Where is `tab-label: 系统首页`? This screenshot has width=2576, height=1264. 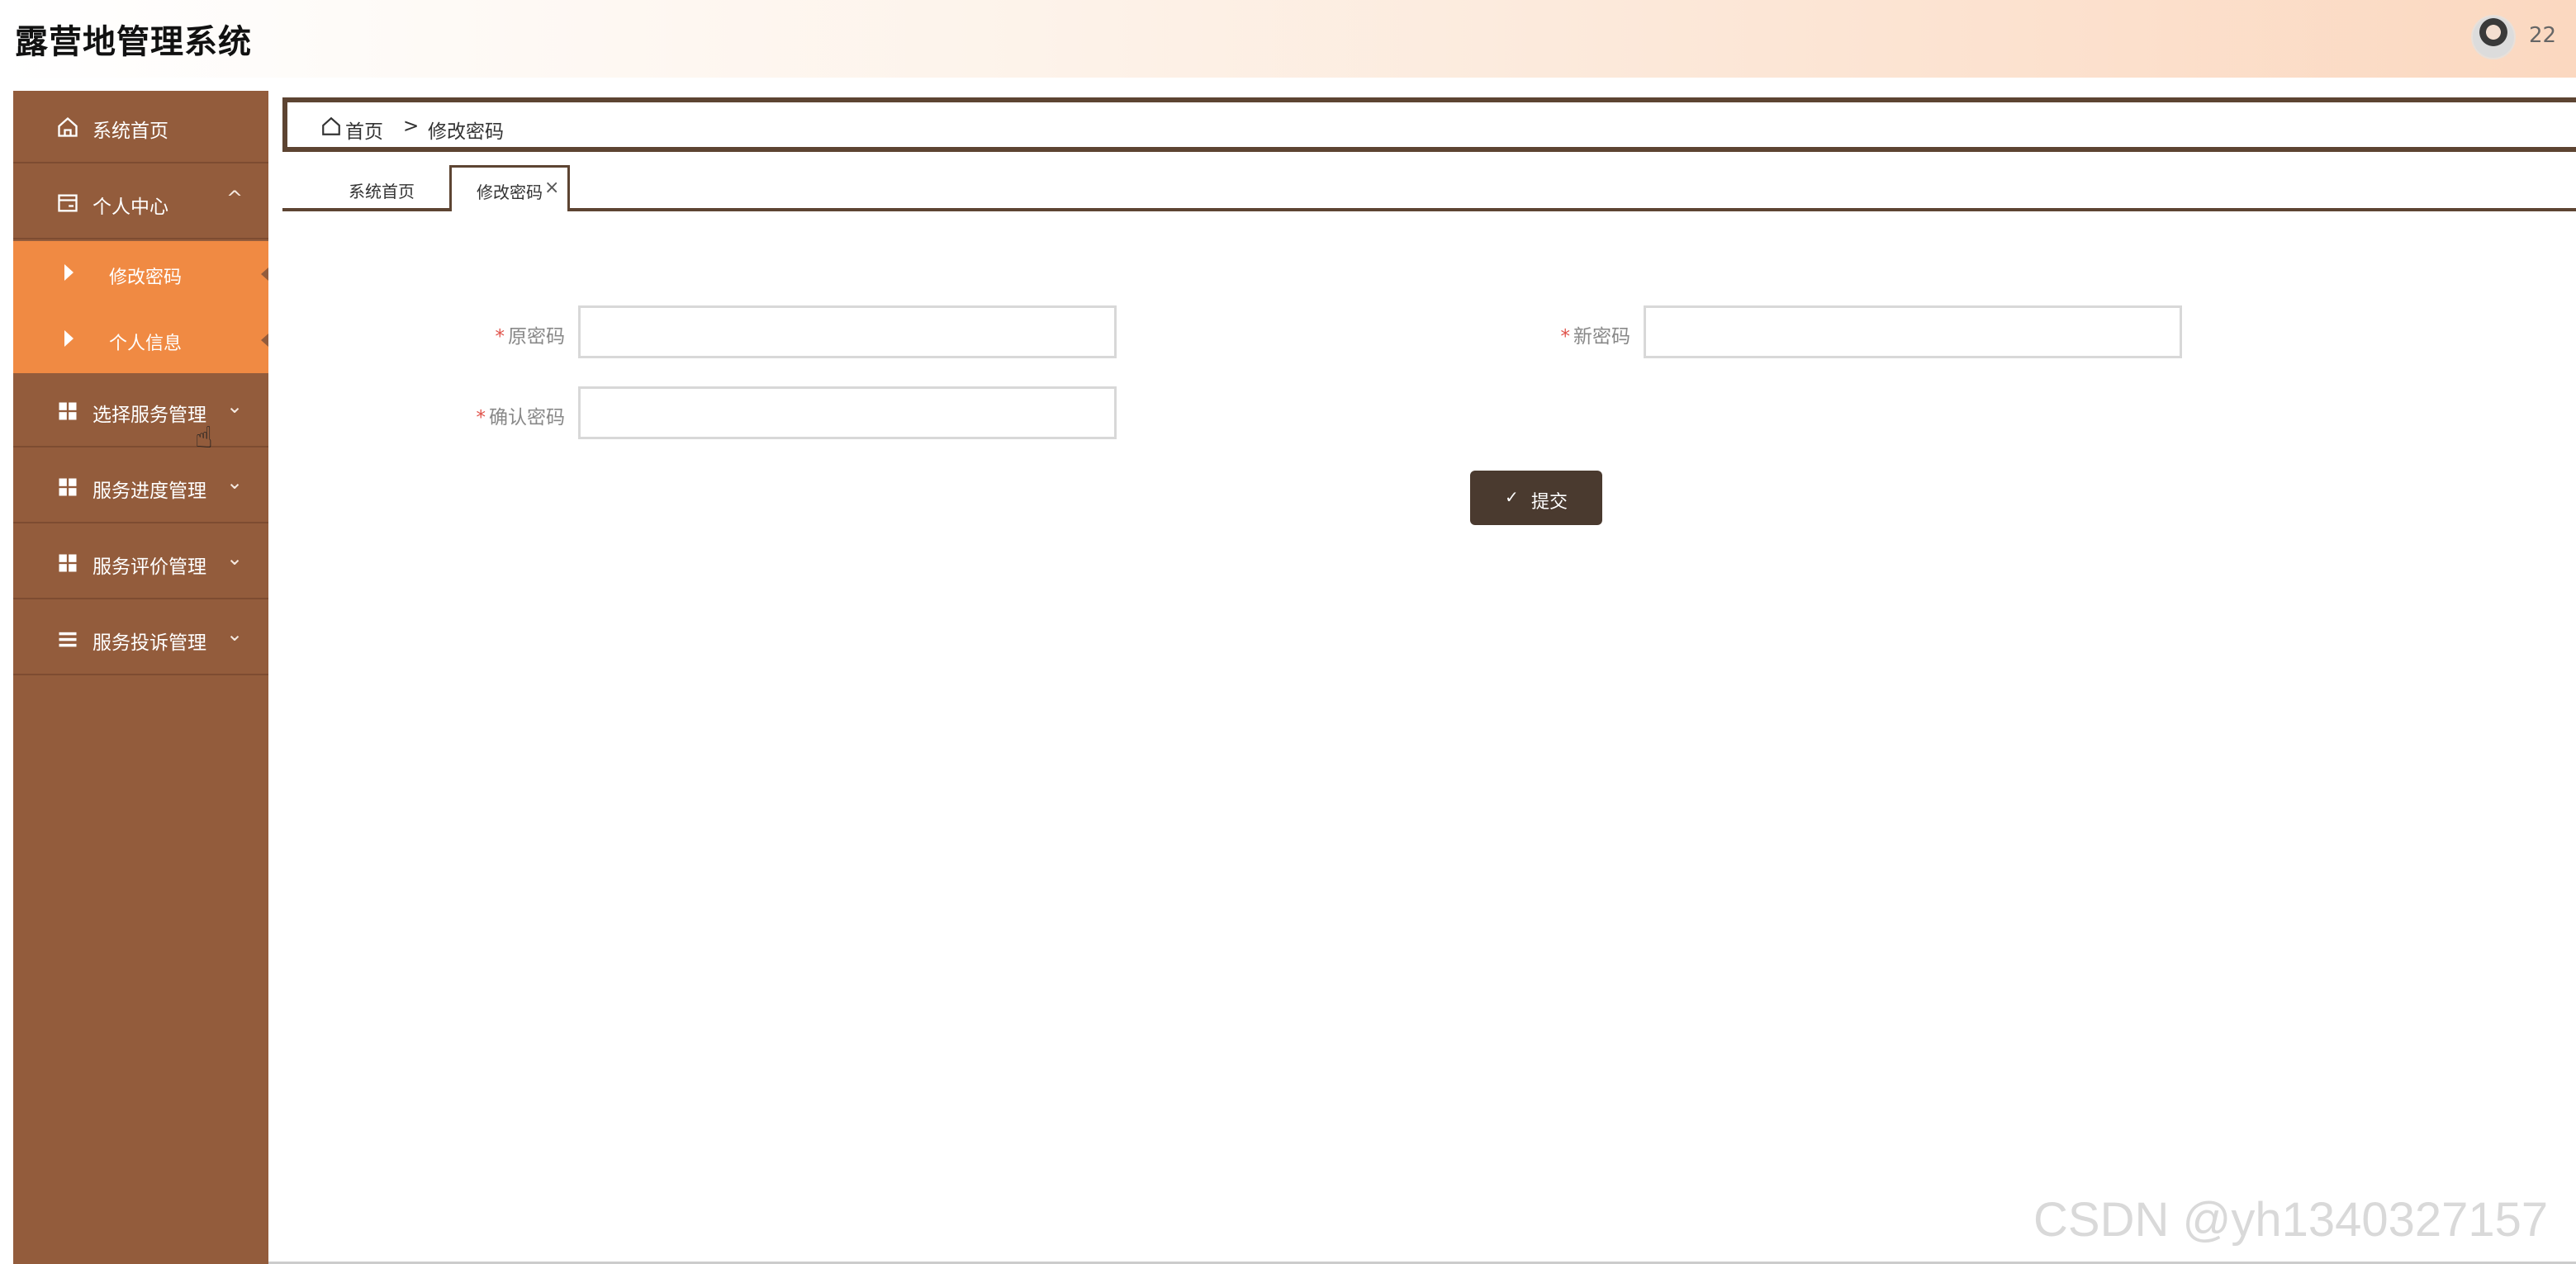
tab-label: 系统首页 is located at coordinates (382, 191).